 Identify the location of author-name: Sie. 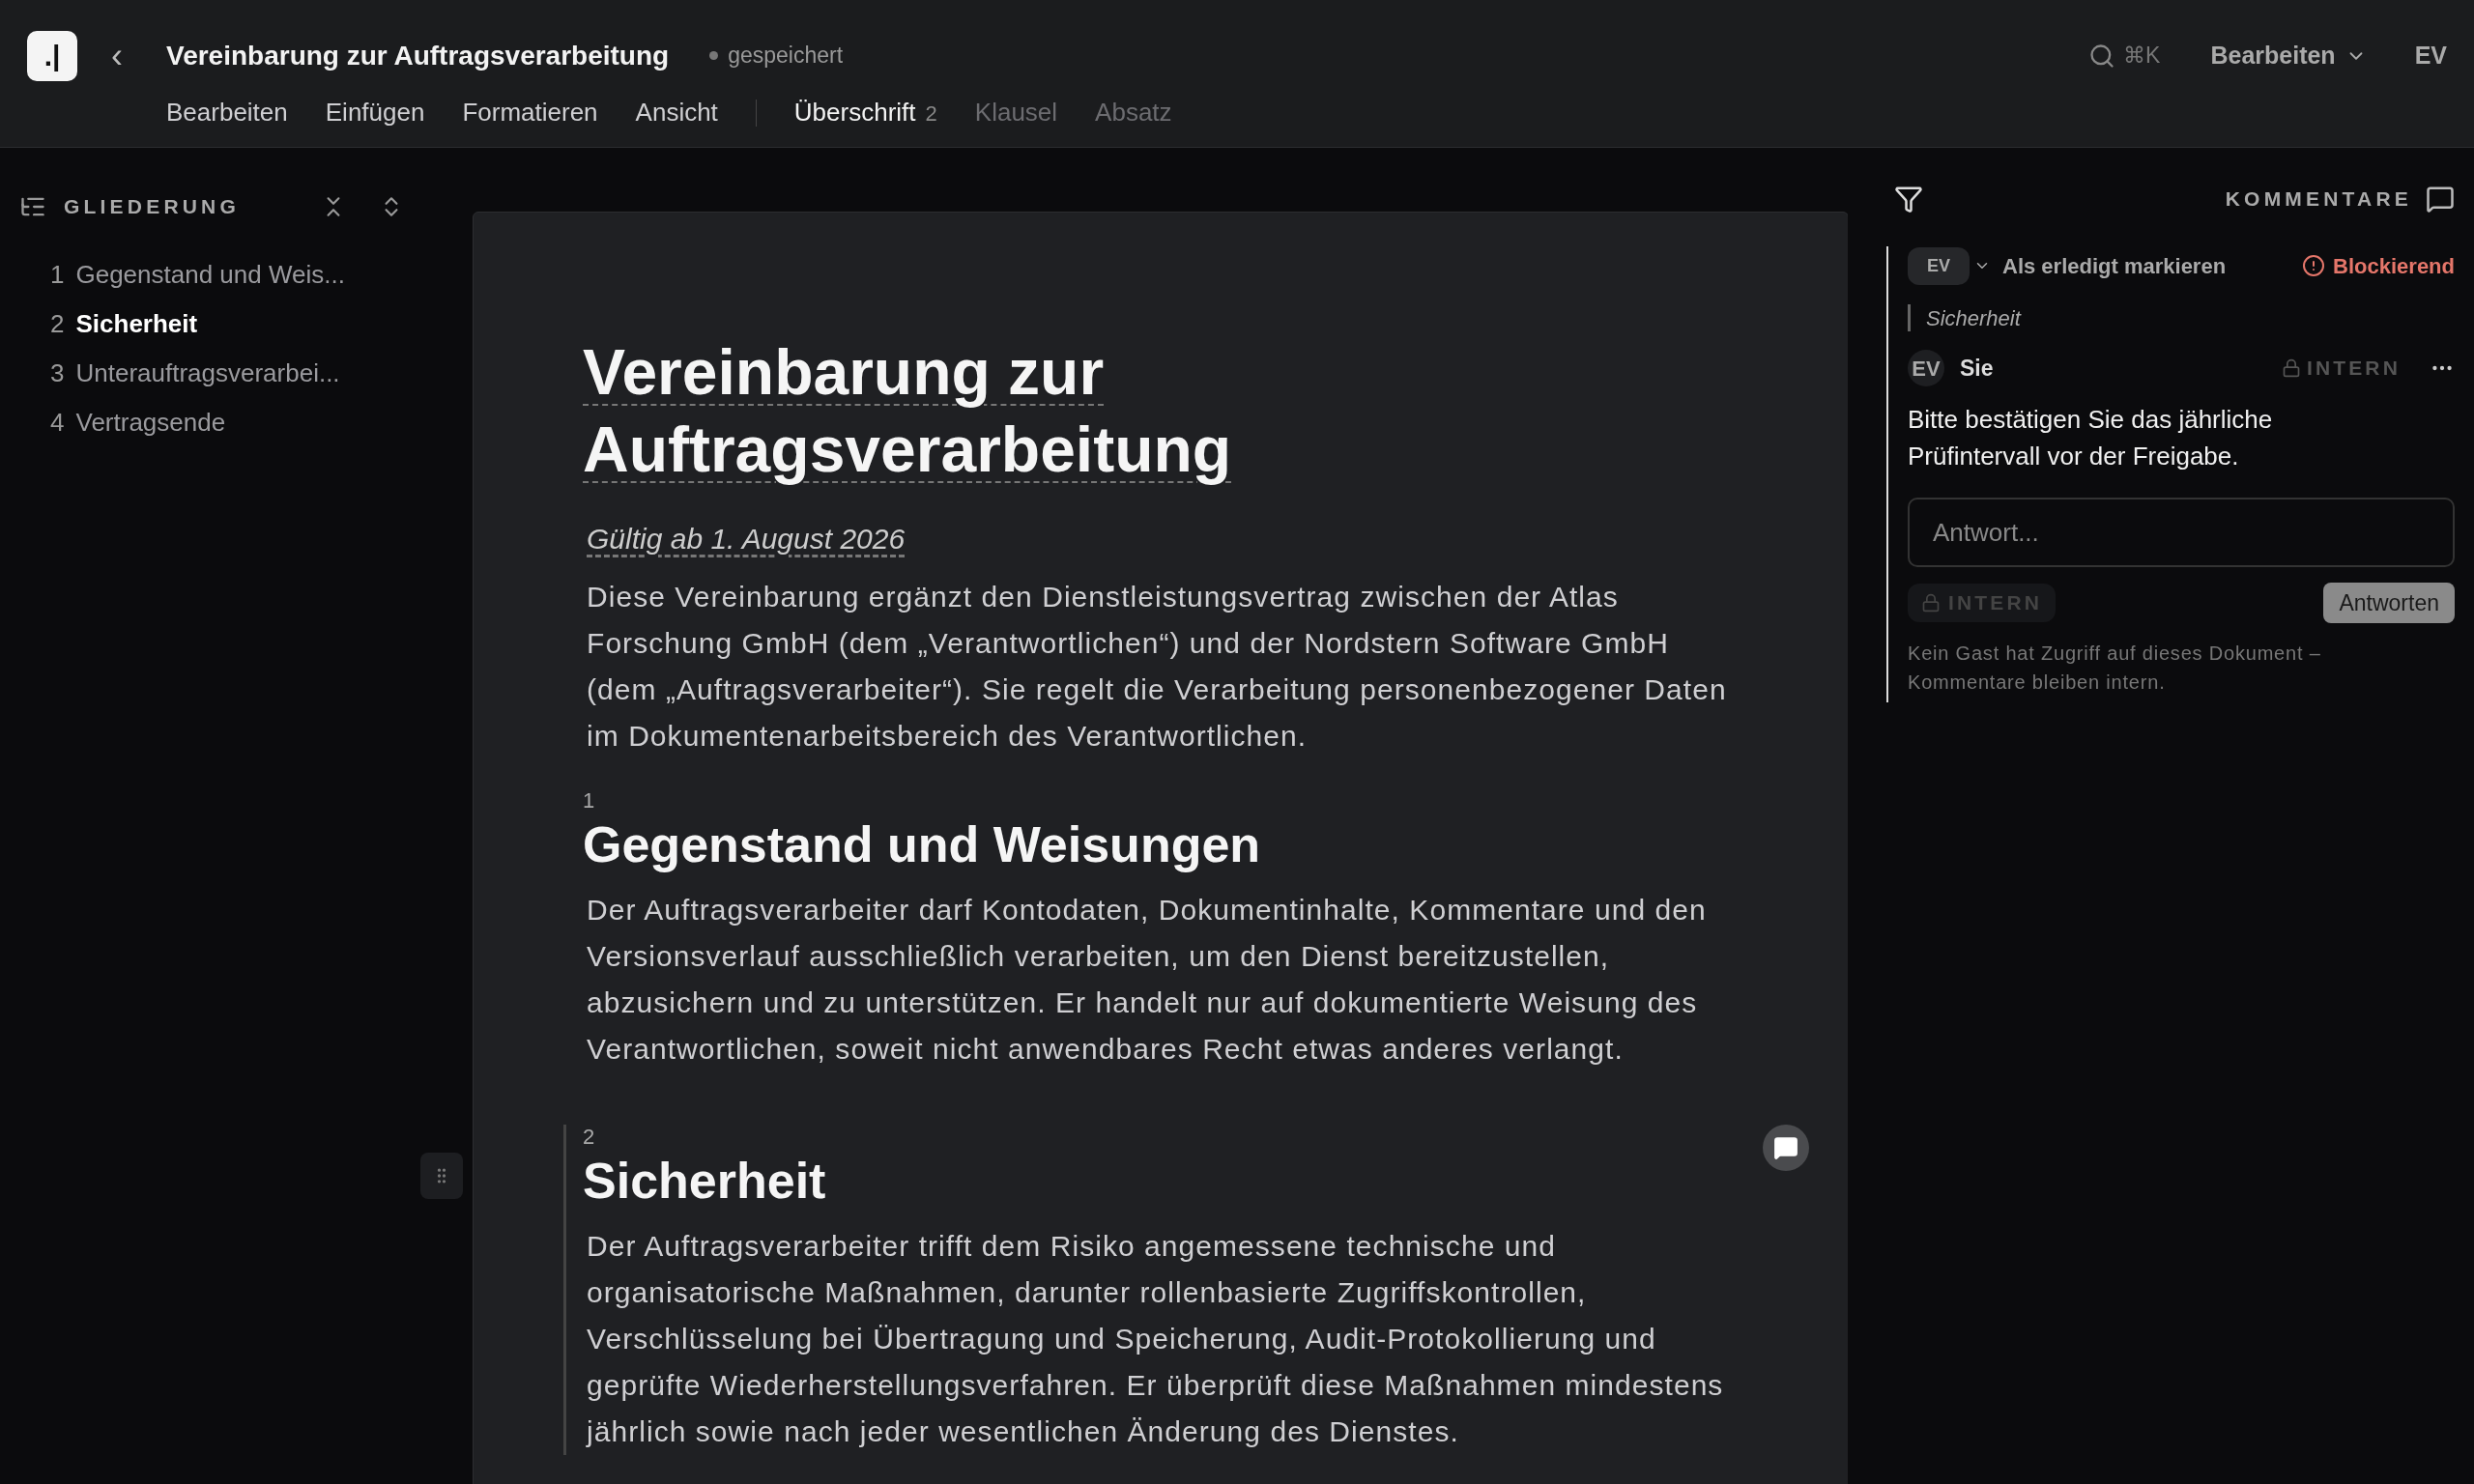
(1977, 369).